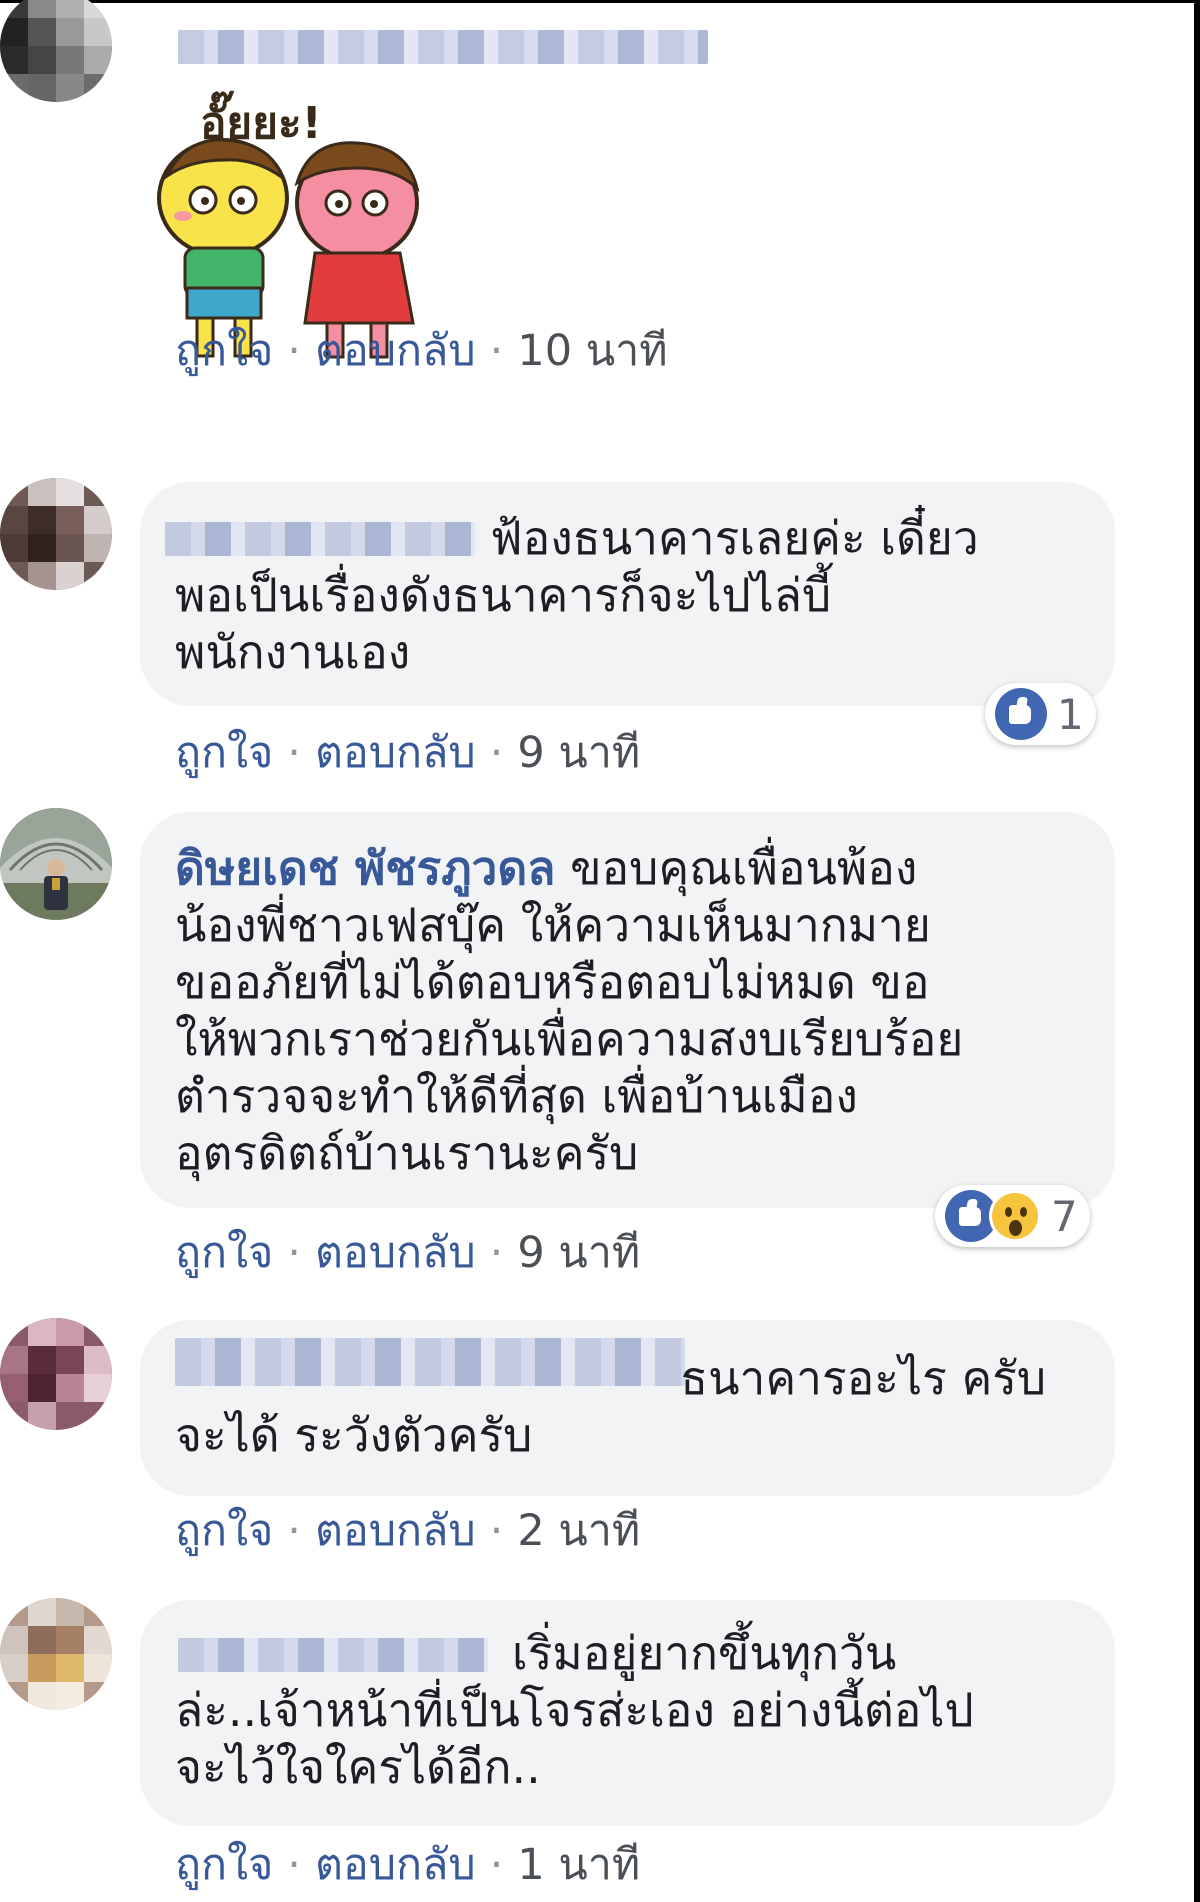 This screenshot has width=1200, height=1902. Describe the element at coordinates (293, 652) in the screenshot. I see `comment-text: พนักงานเอง` at that location.